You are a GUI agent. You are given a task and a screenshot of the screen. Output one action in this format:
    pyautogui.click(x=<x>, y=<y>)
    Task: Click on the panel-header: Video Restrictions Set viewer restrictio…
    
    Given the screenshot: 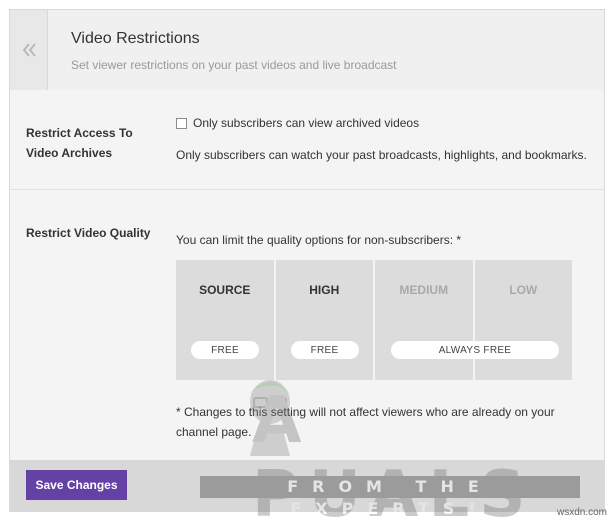 What is the action you would take?
    pyautogui.click(x=307, y=50)
    